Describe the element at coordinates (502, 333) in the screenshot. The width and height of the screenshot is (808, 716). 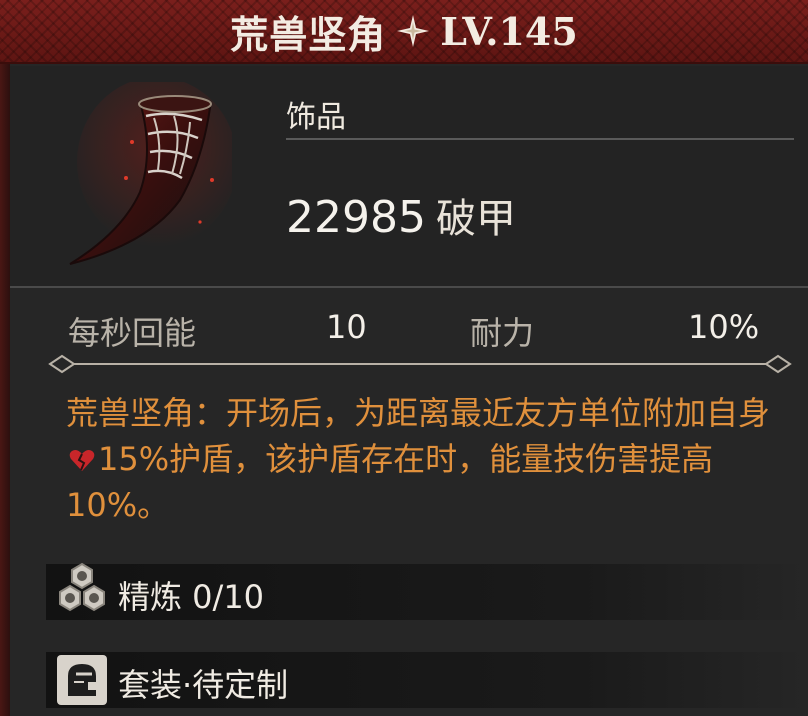
I see `attribute-label-stamina: 耐力` at that location.